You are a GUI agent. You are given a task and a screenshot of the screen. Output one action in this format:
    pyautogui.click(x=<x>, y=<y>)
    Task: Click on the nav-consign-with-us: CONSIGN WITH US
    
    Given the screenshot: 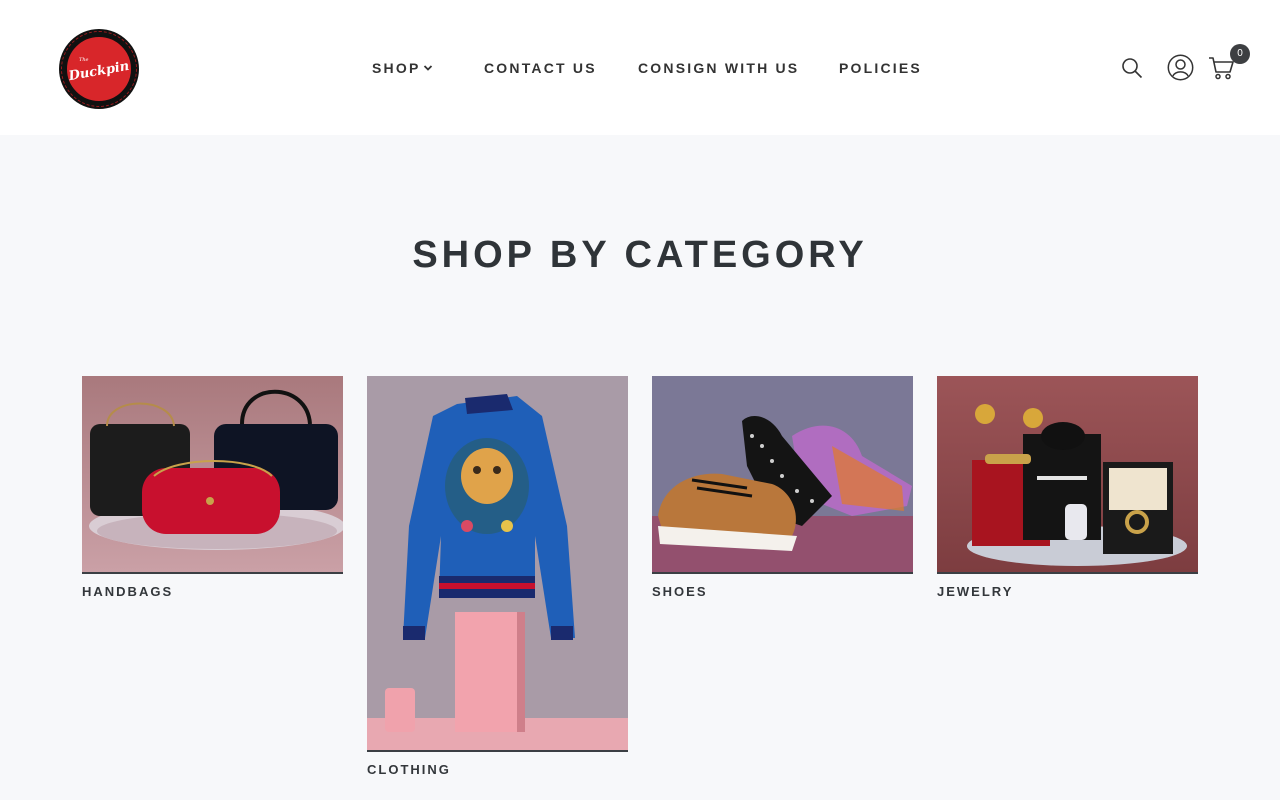 What is the action you would take?
    pyautogui.click(x=718, y=68)
    